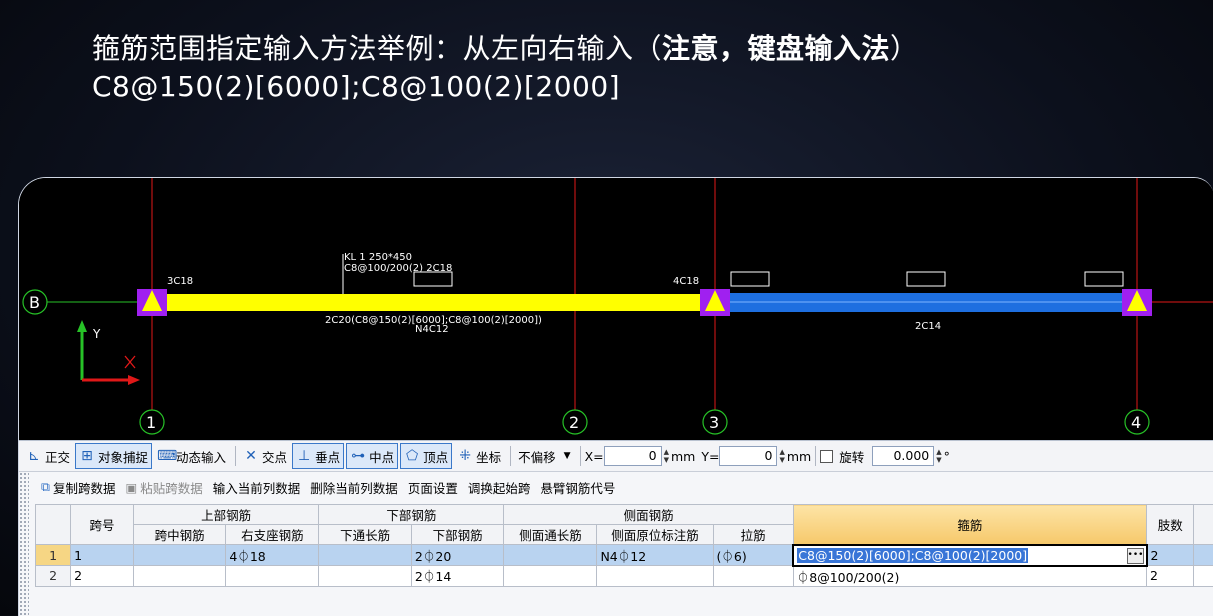 Image resolution: width=1213 pixels, height=616 pixels. What do you see at coordinates (411, 515) in the screenshot?
I see `header-bottom-rebar: 下部钢筋` at bounding box center [411, 515].